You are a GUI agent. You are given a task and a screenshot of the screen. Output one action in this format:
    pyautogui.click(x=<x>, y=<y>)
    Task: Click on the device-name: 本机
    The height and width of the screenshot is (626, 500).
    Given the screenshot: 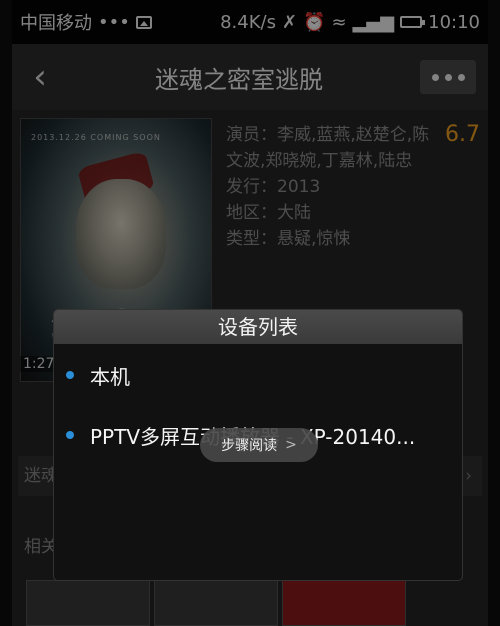 What is the action you would take?
    pyautogui.click(x=110, y=376)
    